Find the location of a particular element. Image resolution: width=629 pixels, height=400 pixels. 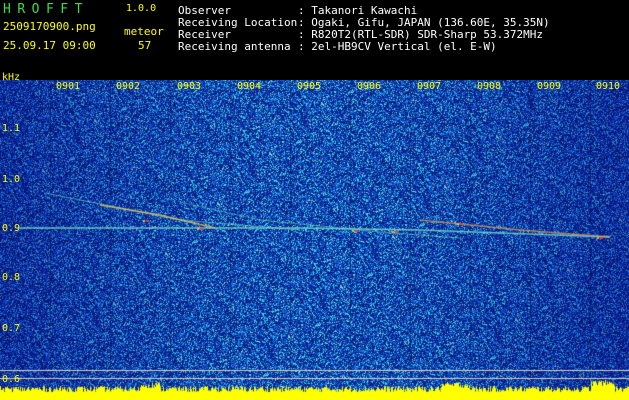

y-axis-unit: kHz is located at coordinates (11, 77).